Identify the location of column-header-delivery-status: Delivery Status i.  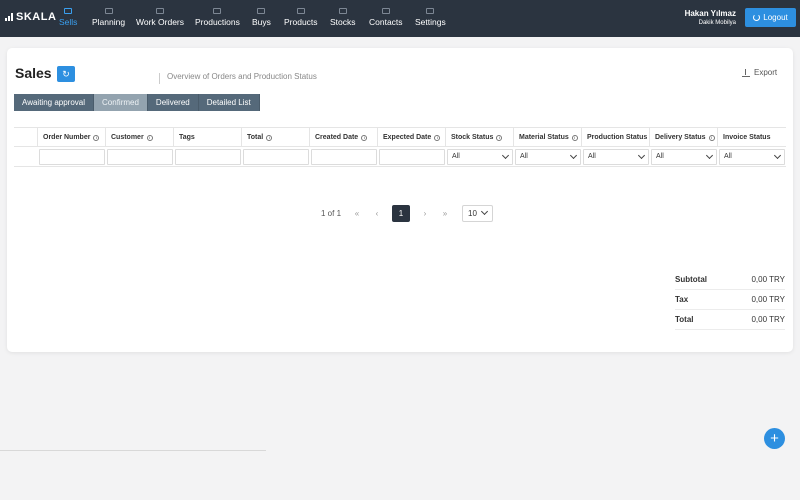
(684, 137).